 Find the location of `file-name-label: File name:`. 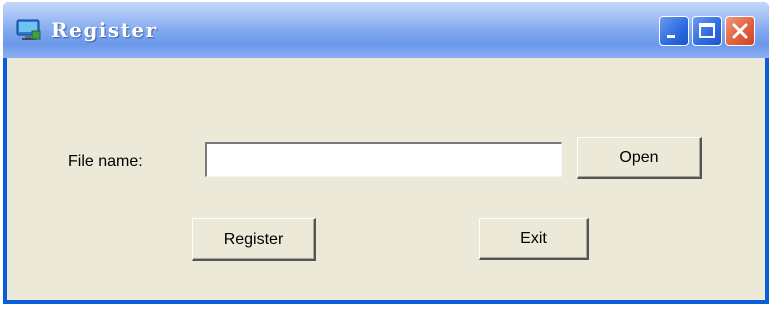

file-name-label: File name: is located at coordinates (105, 161).